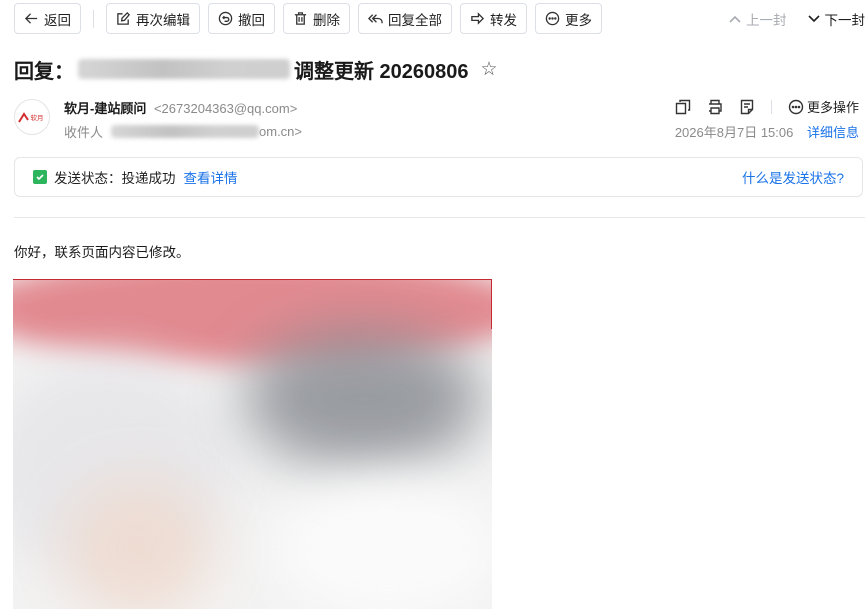 The width and height of the screenshot is (865, 609). Describe the element at coordinates (225, 18) in the screenshot. I see `recall-icon` at that location.